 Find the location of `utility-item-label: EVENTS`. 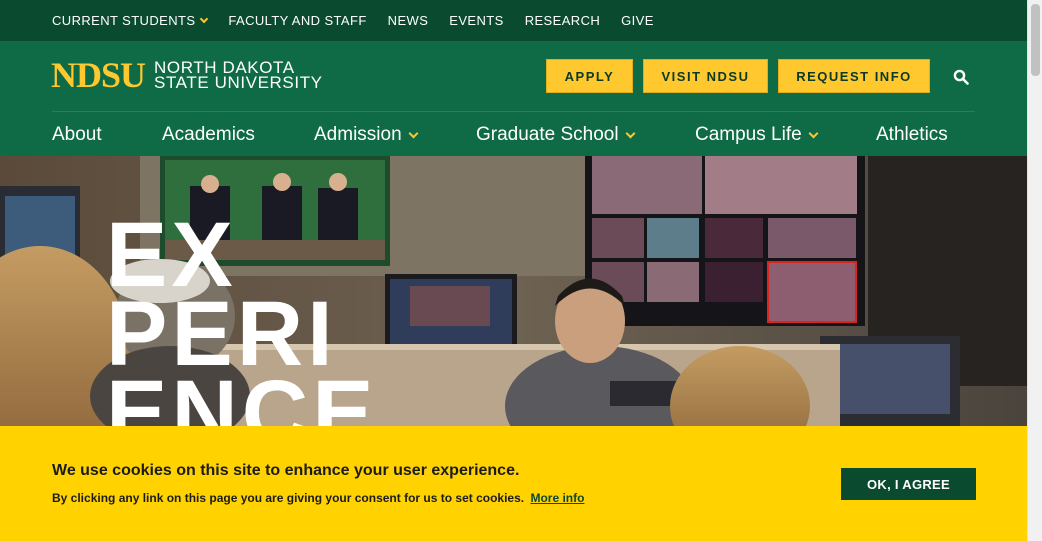

utility-item-label: EVENTS is located at coordinates (476, 20).